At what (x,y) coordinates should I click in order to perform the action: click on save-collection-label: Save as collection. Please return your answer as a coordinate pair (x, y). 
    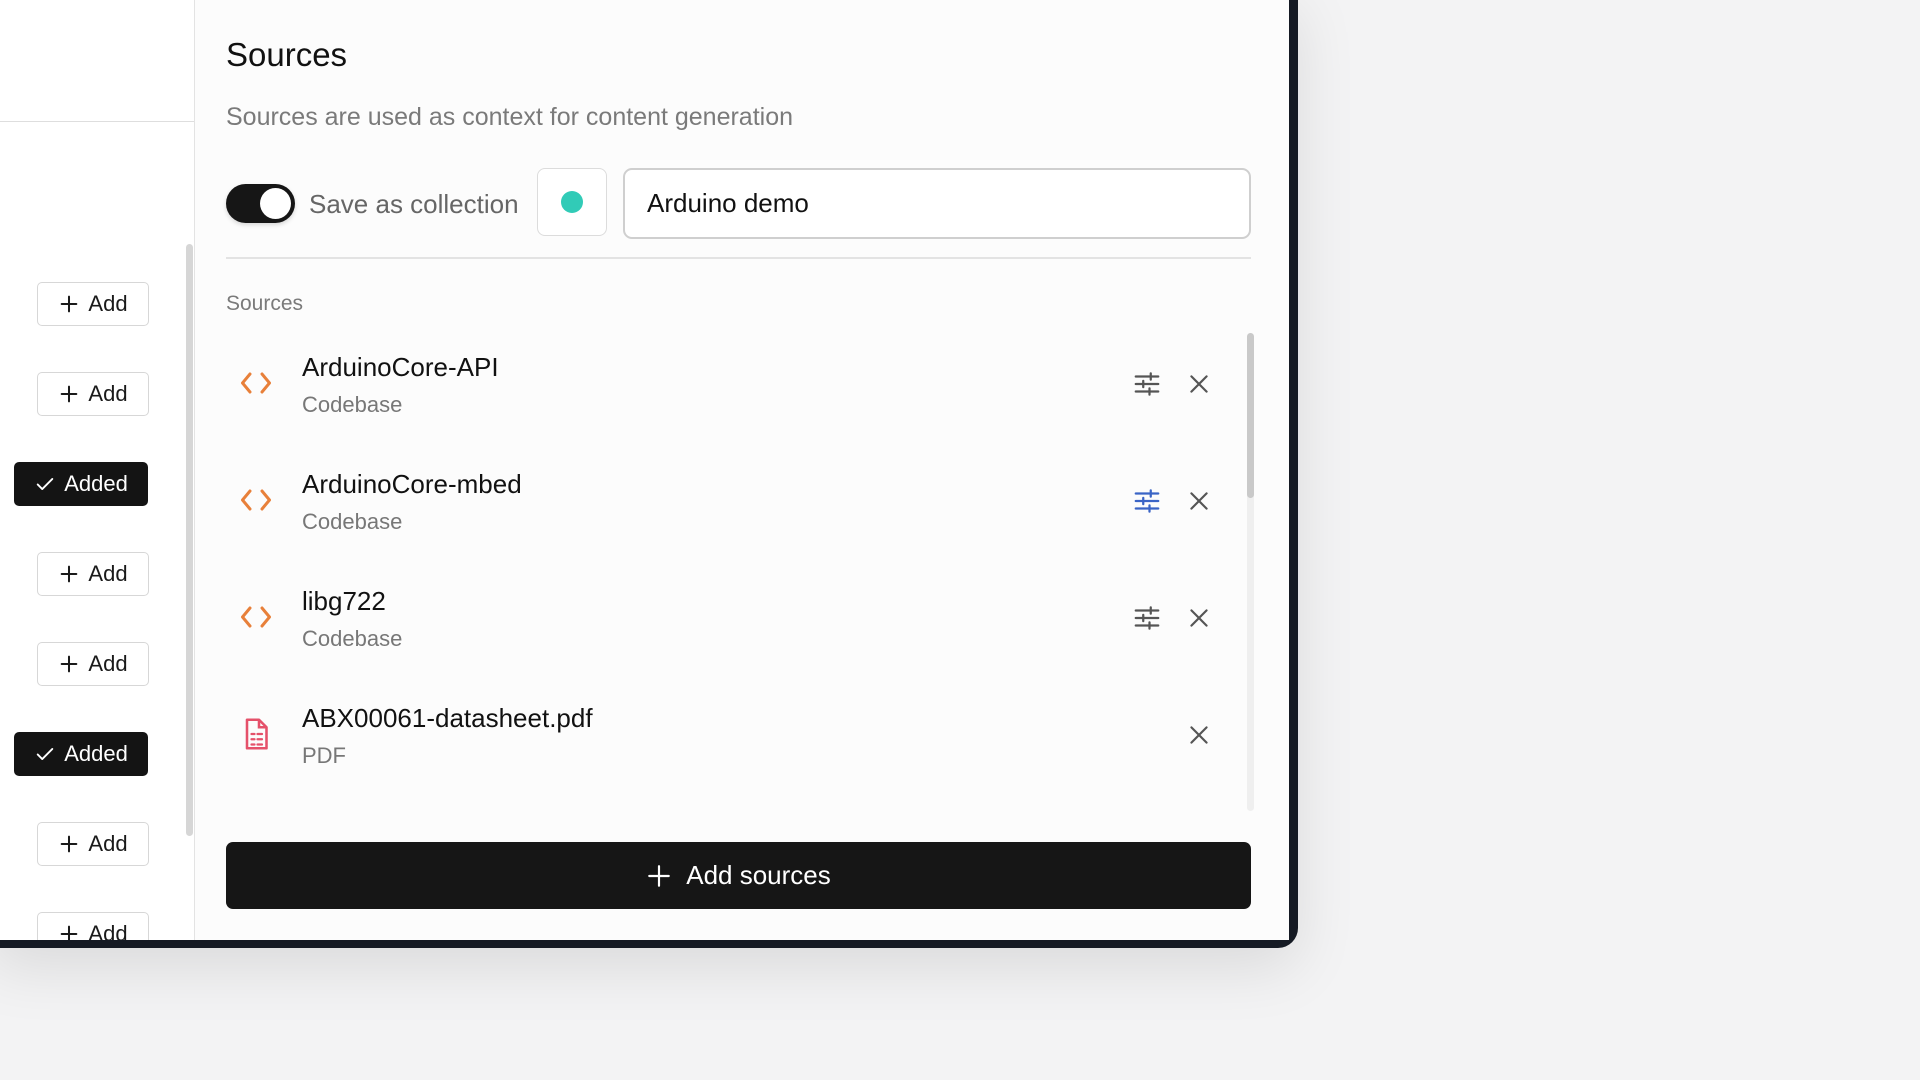
    Looking at the image, I should click on (414, 204).